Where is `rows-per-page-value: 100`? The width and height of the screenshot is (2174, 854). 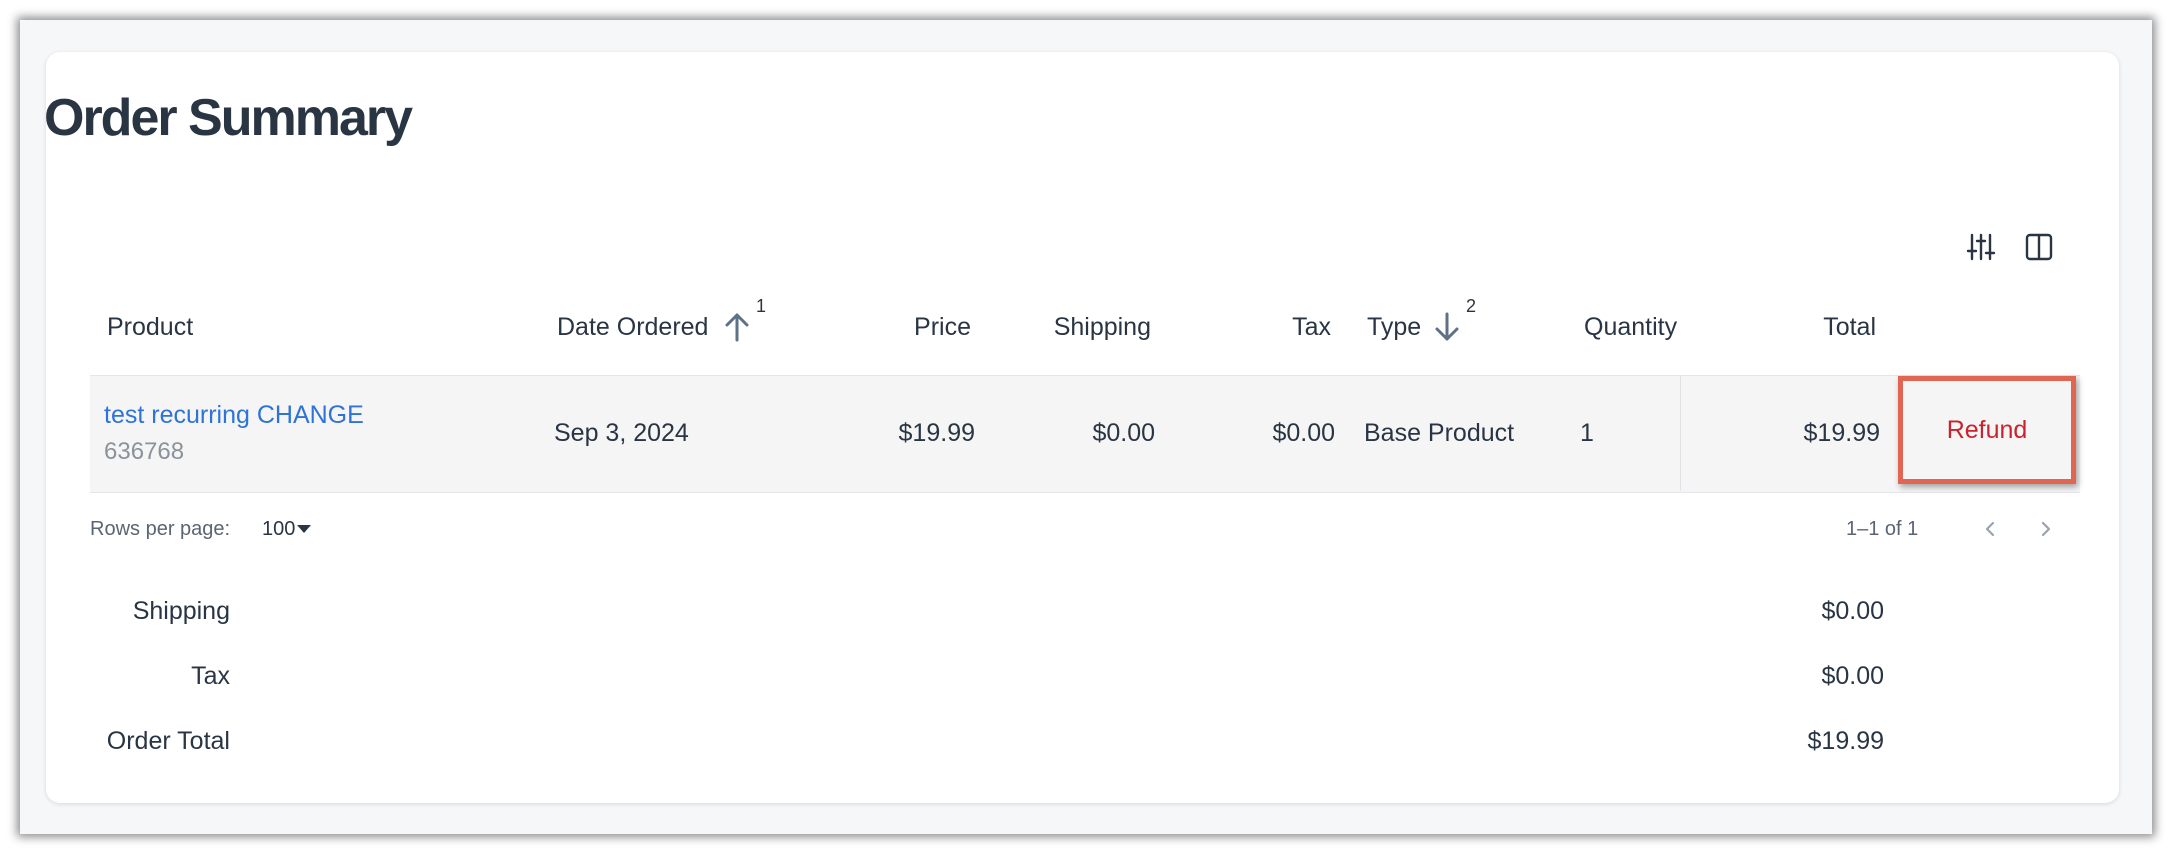
rows-per-page-value: 100 is located at coordinates (279, 529).